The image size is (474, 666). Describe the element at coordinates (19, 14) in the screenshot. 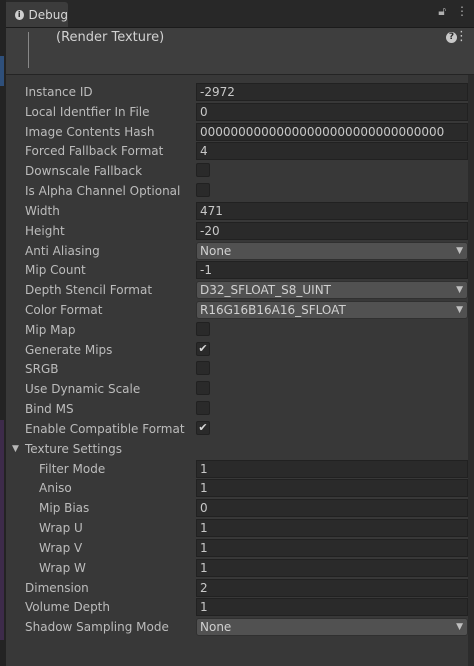

I see `info-icon: i` at that location.